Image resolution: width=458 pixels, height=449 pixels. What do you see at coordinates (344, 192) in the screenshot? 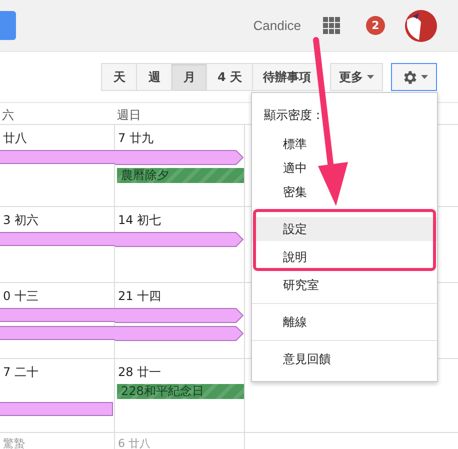
I see `menu-item: 密集` at bounding box center [344, 192].